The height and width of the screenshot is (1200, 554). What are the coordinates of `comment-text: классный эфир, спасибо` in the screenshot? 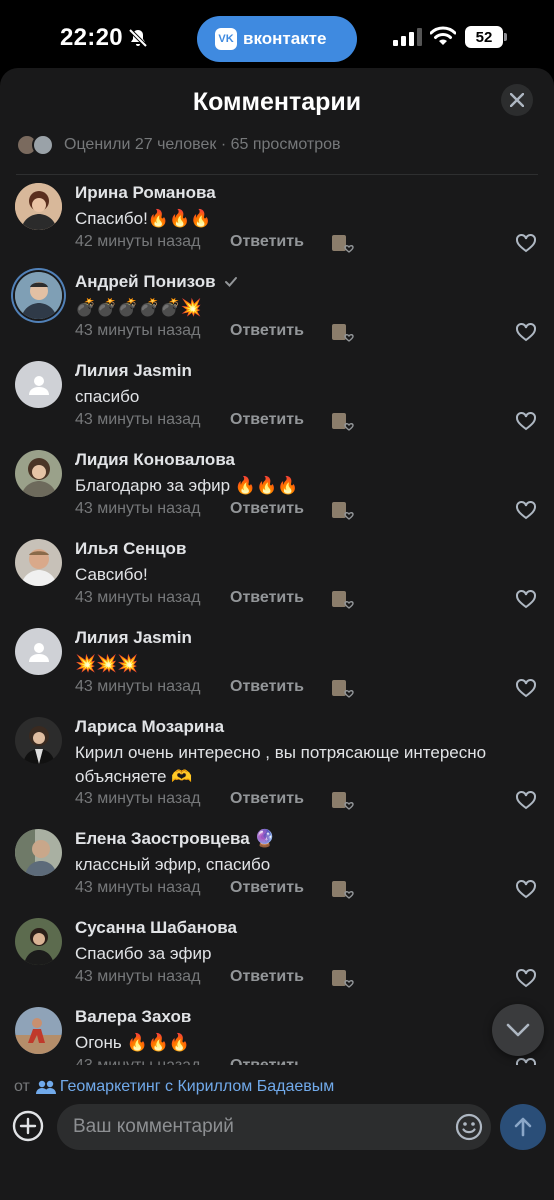 It's located at (173, 864).